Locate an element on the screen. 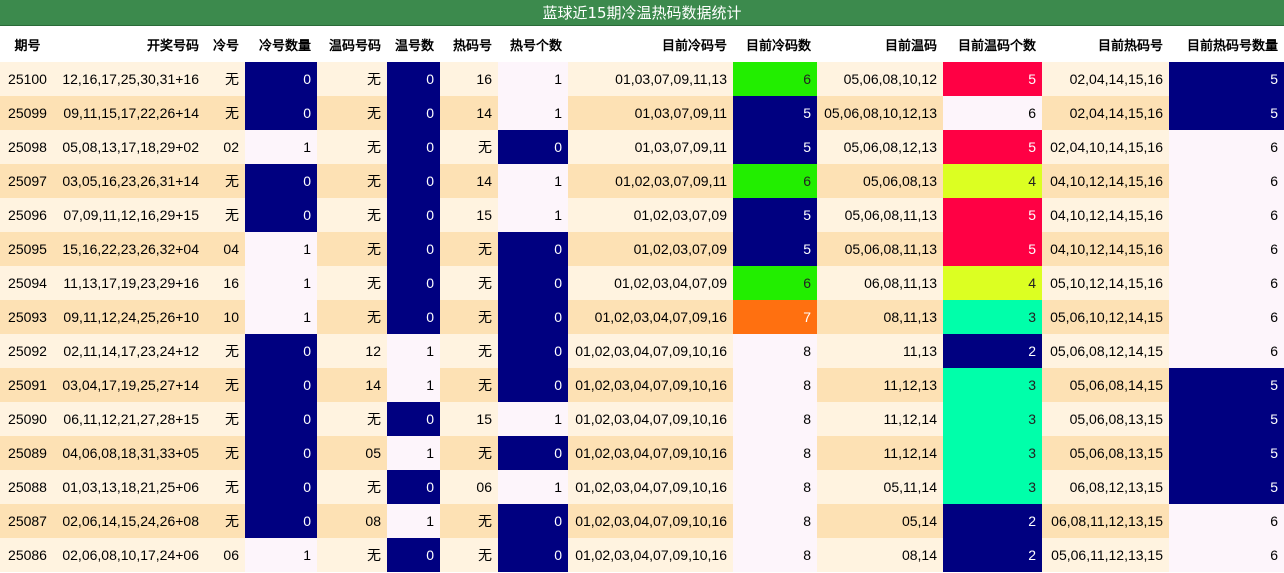 This screenshot has width=1284, height=573. table-cell: 05,06,08,14,15 is located at coordinates (1105, 385).